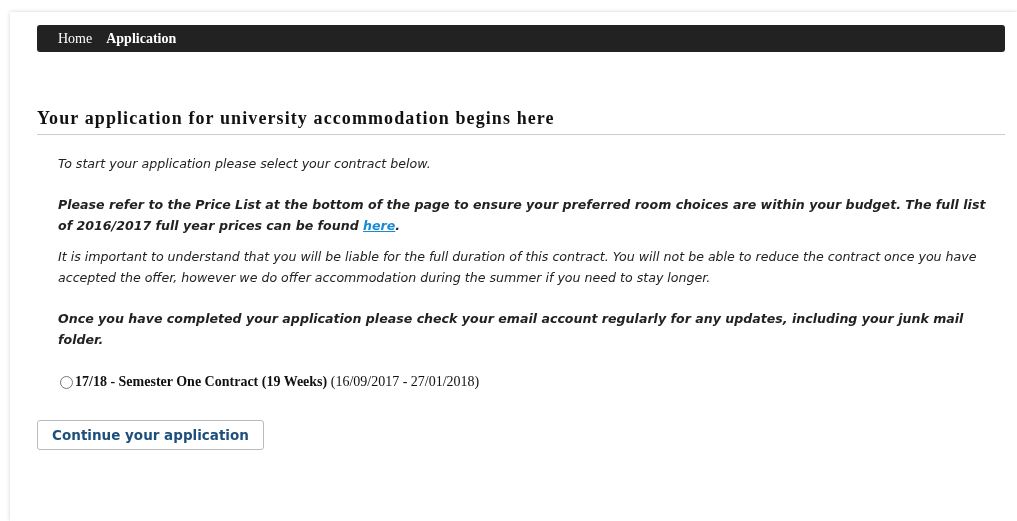 This screenshot has height=521, width=1017. What do you see at coordinates (522, 215) in the screenshot?
I see `paragraph: Please refer to the Price List at the bottom of the page to ensure your preferred room choices are within your budget. The full list of 2016/2017 full year prices can be found here.` at bounding box center [522, 215].